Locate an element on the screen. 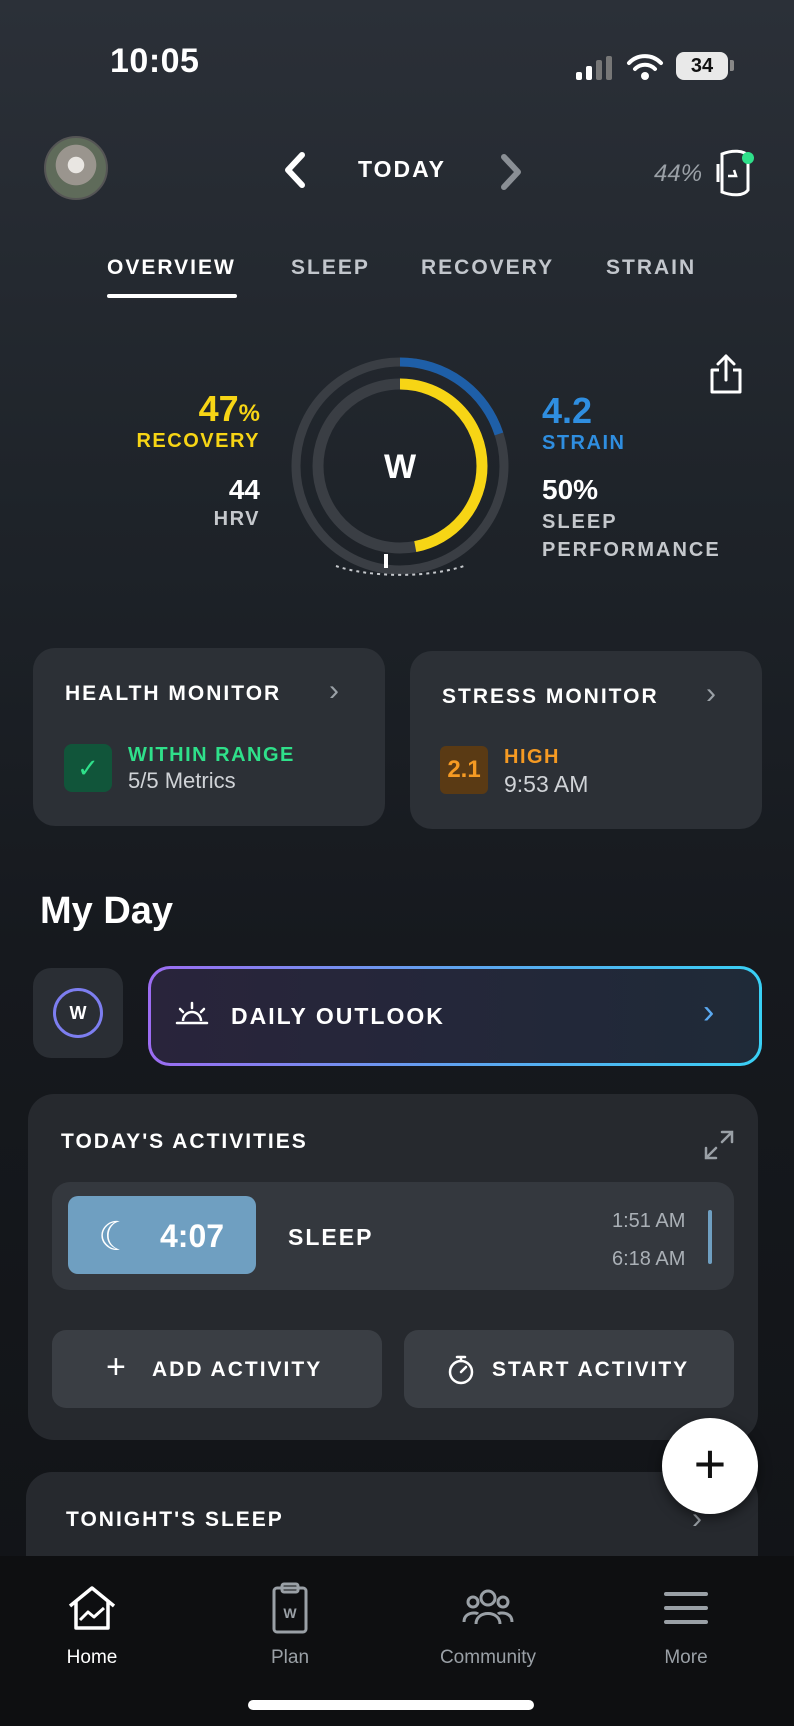 This screenshot has width=794, height=1726. chevron-right-icon is located at coordinates (511, 172).